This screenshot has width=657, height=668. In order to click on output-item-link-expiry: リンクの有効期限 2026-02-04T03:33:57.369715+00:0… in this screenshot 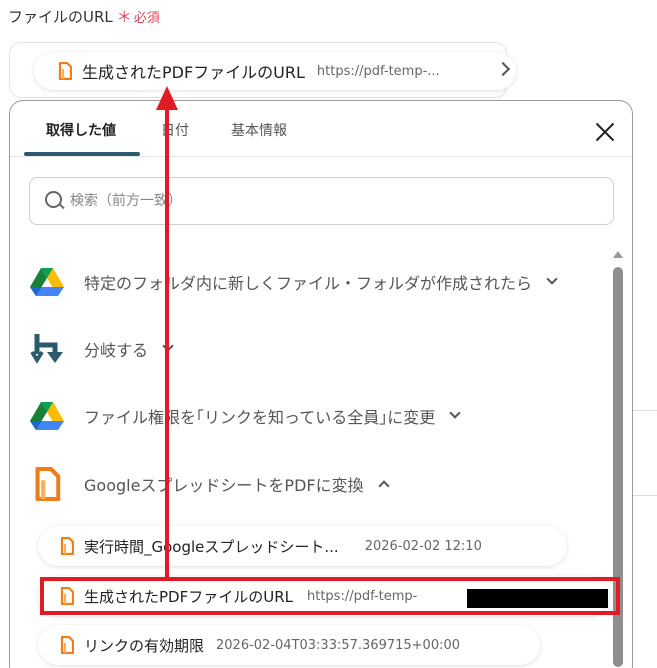, I will do `click(289, 645)`.